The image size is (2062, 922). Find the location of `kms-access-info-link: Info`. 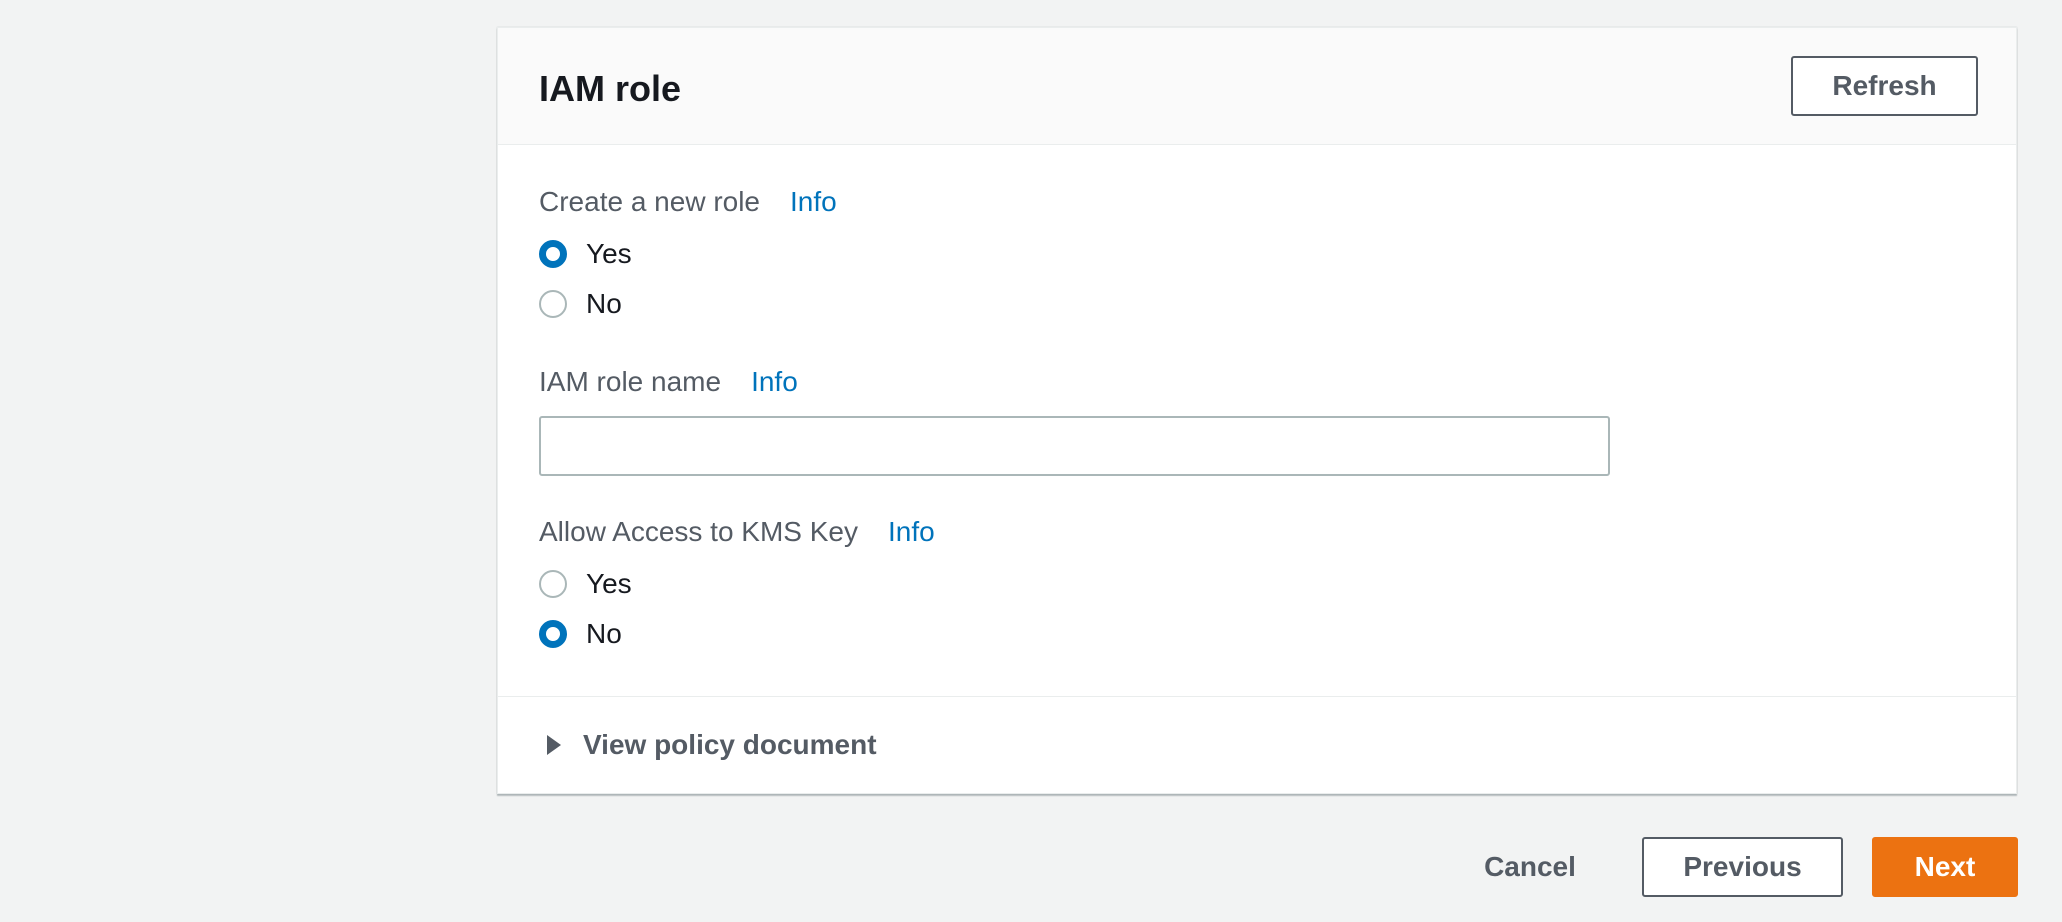

kms-access-info-link: Info is located at coordinates (911, 532).